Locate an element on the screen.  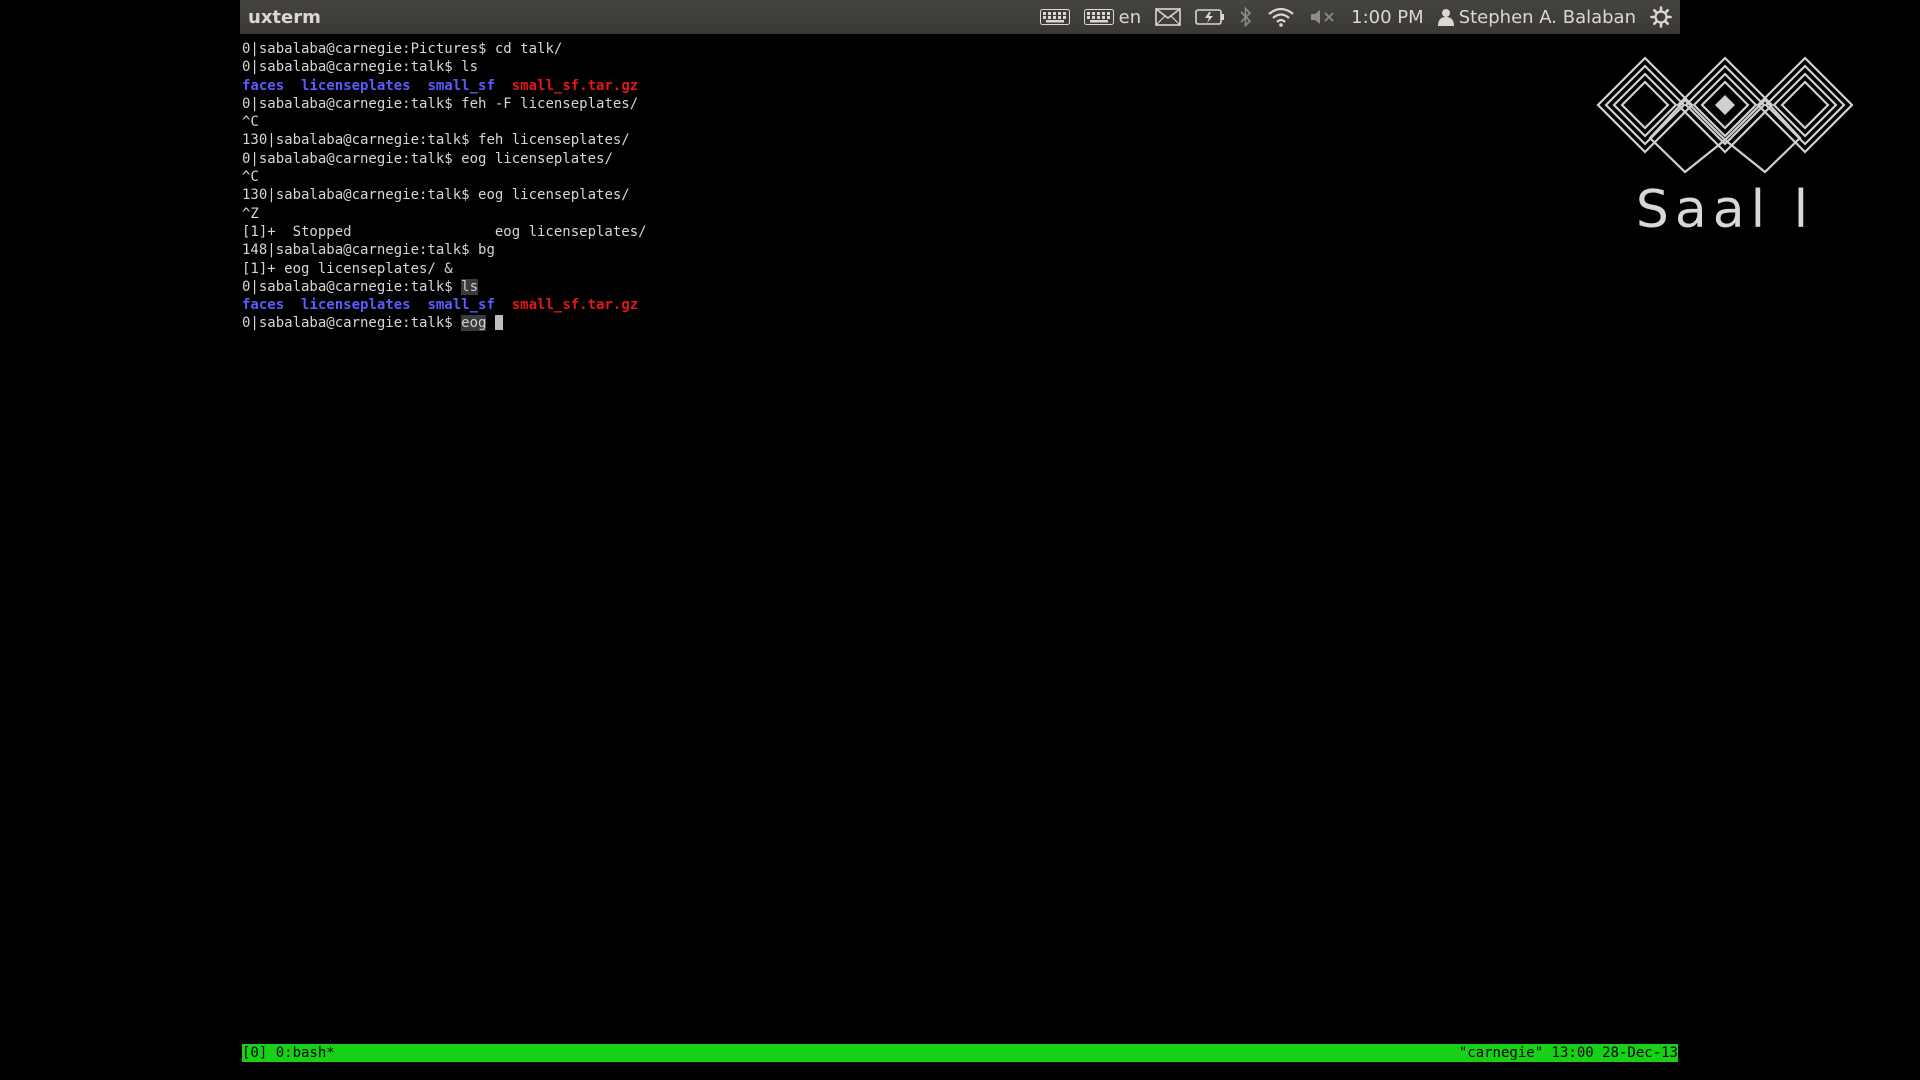
top-panel: uxterm en 1:00 PM Stephen A. Balaban is located at coordinates (960, 17).